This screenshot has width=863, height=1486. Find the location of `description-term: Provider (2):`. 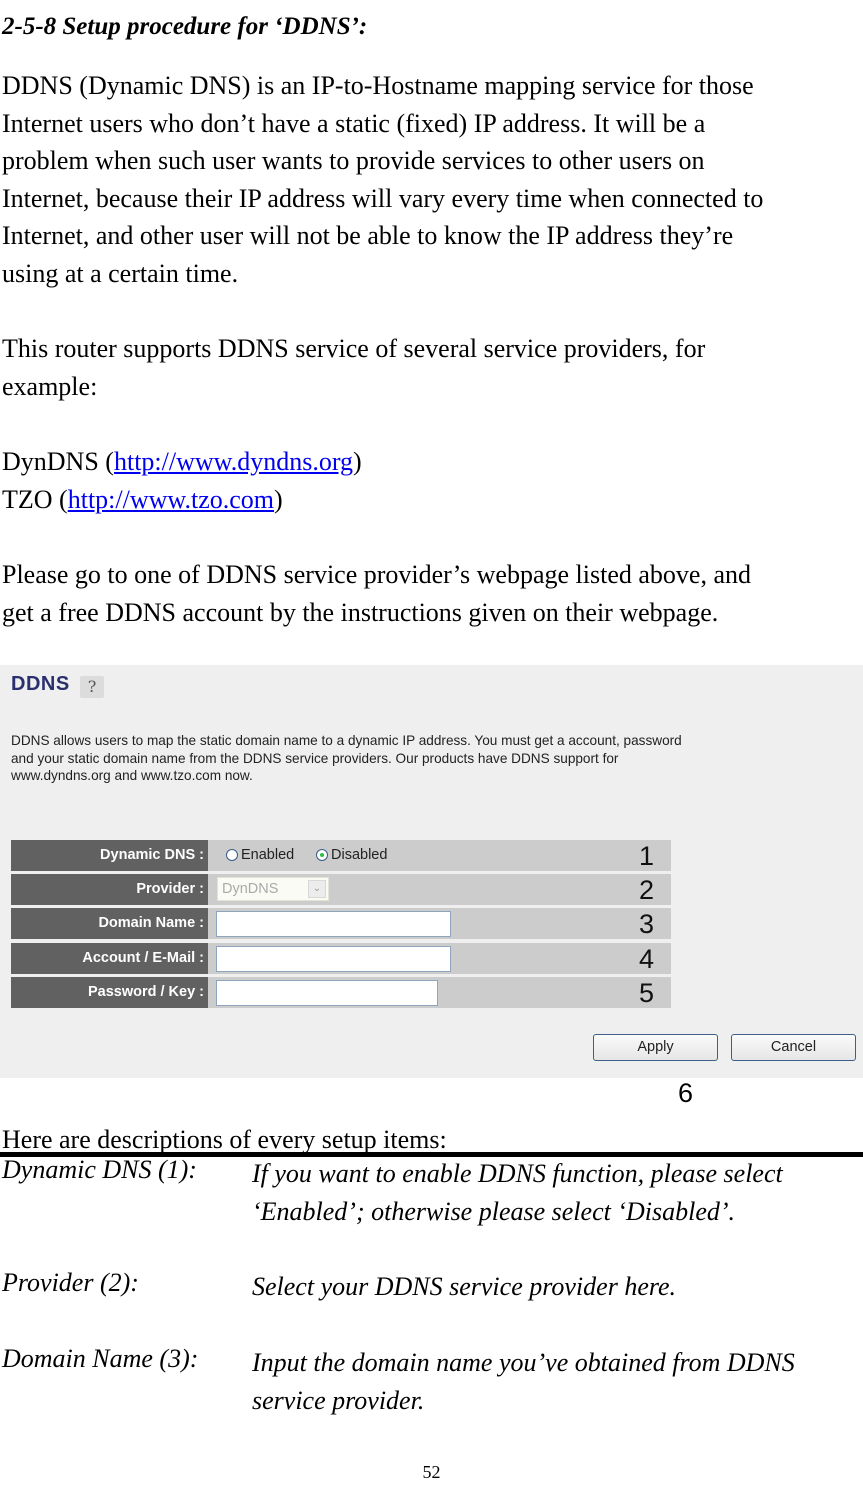

description-term: Provider (2): is located at coordinates (70, 1282).